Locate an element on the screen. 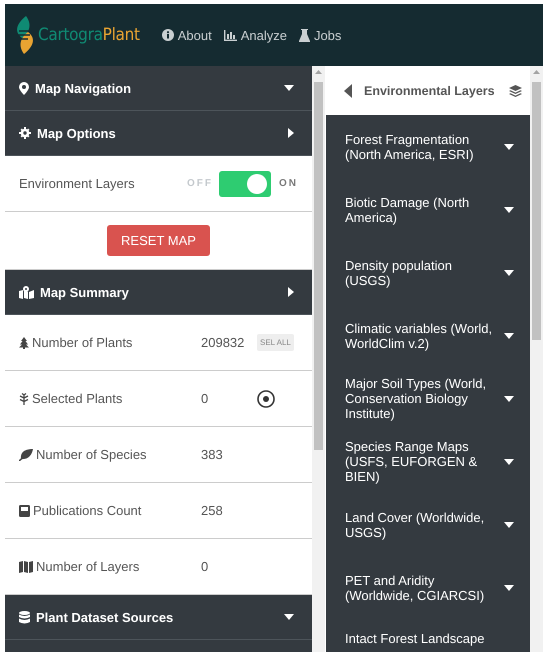  layer-item: Intact Forest Landscape is located at coordinates (428, 635).